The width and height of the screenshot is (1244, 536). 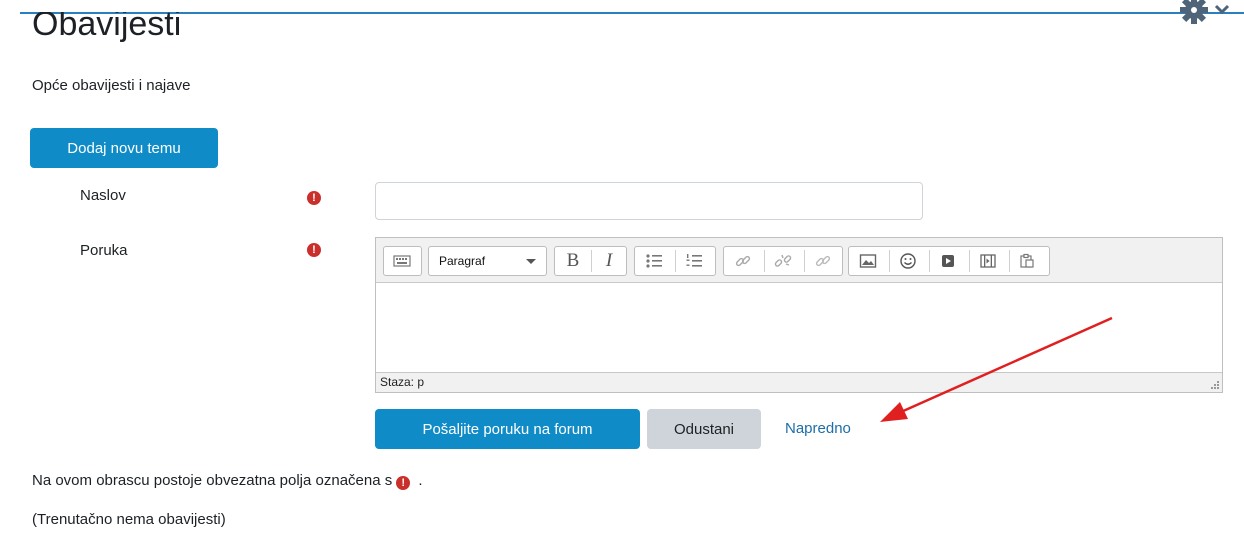 I want to click on image-icon, so click(x=868, y=261).